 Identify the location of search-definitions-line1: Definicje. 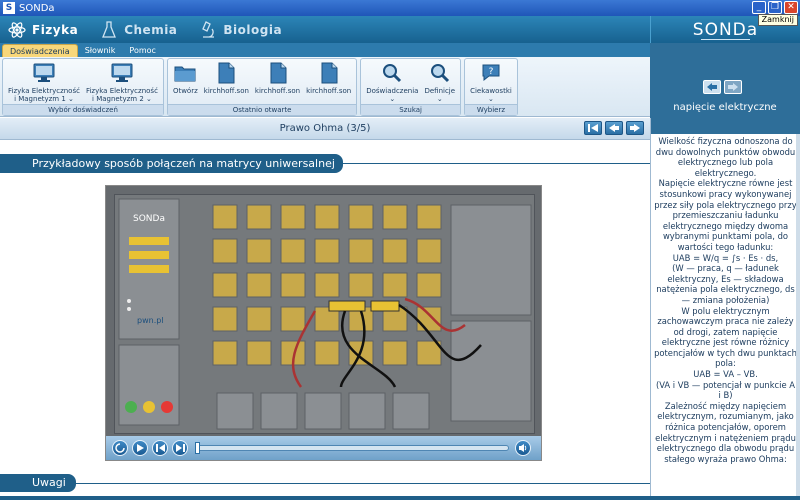
(440, 91).